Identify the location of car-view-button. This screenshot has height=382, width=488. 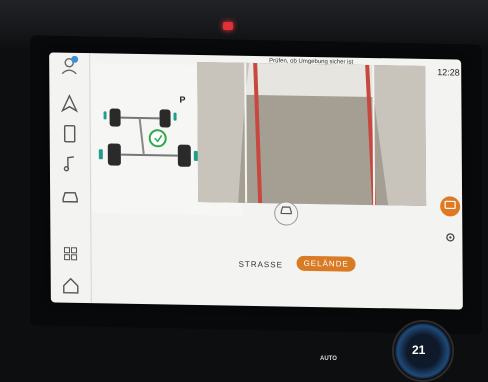
(286, 213).